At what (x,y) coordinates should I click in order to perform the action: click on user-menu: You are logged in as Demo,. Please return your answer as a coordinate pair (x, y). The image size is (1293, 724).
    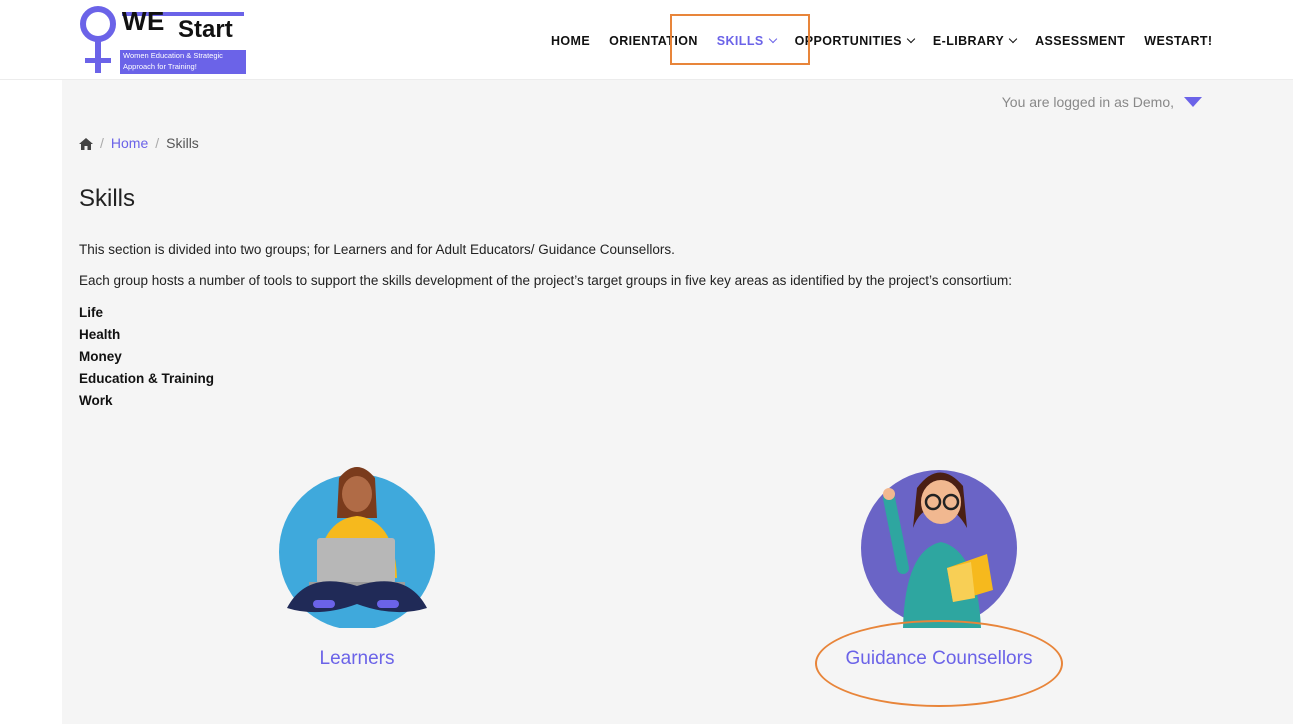
    Looking at the image, I should click on (1102, 102).